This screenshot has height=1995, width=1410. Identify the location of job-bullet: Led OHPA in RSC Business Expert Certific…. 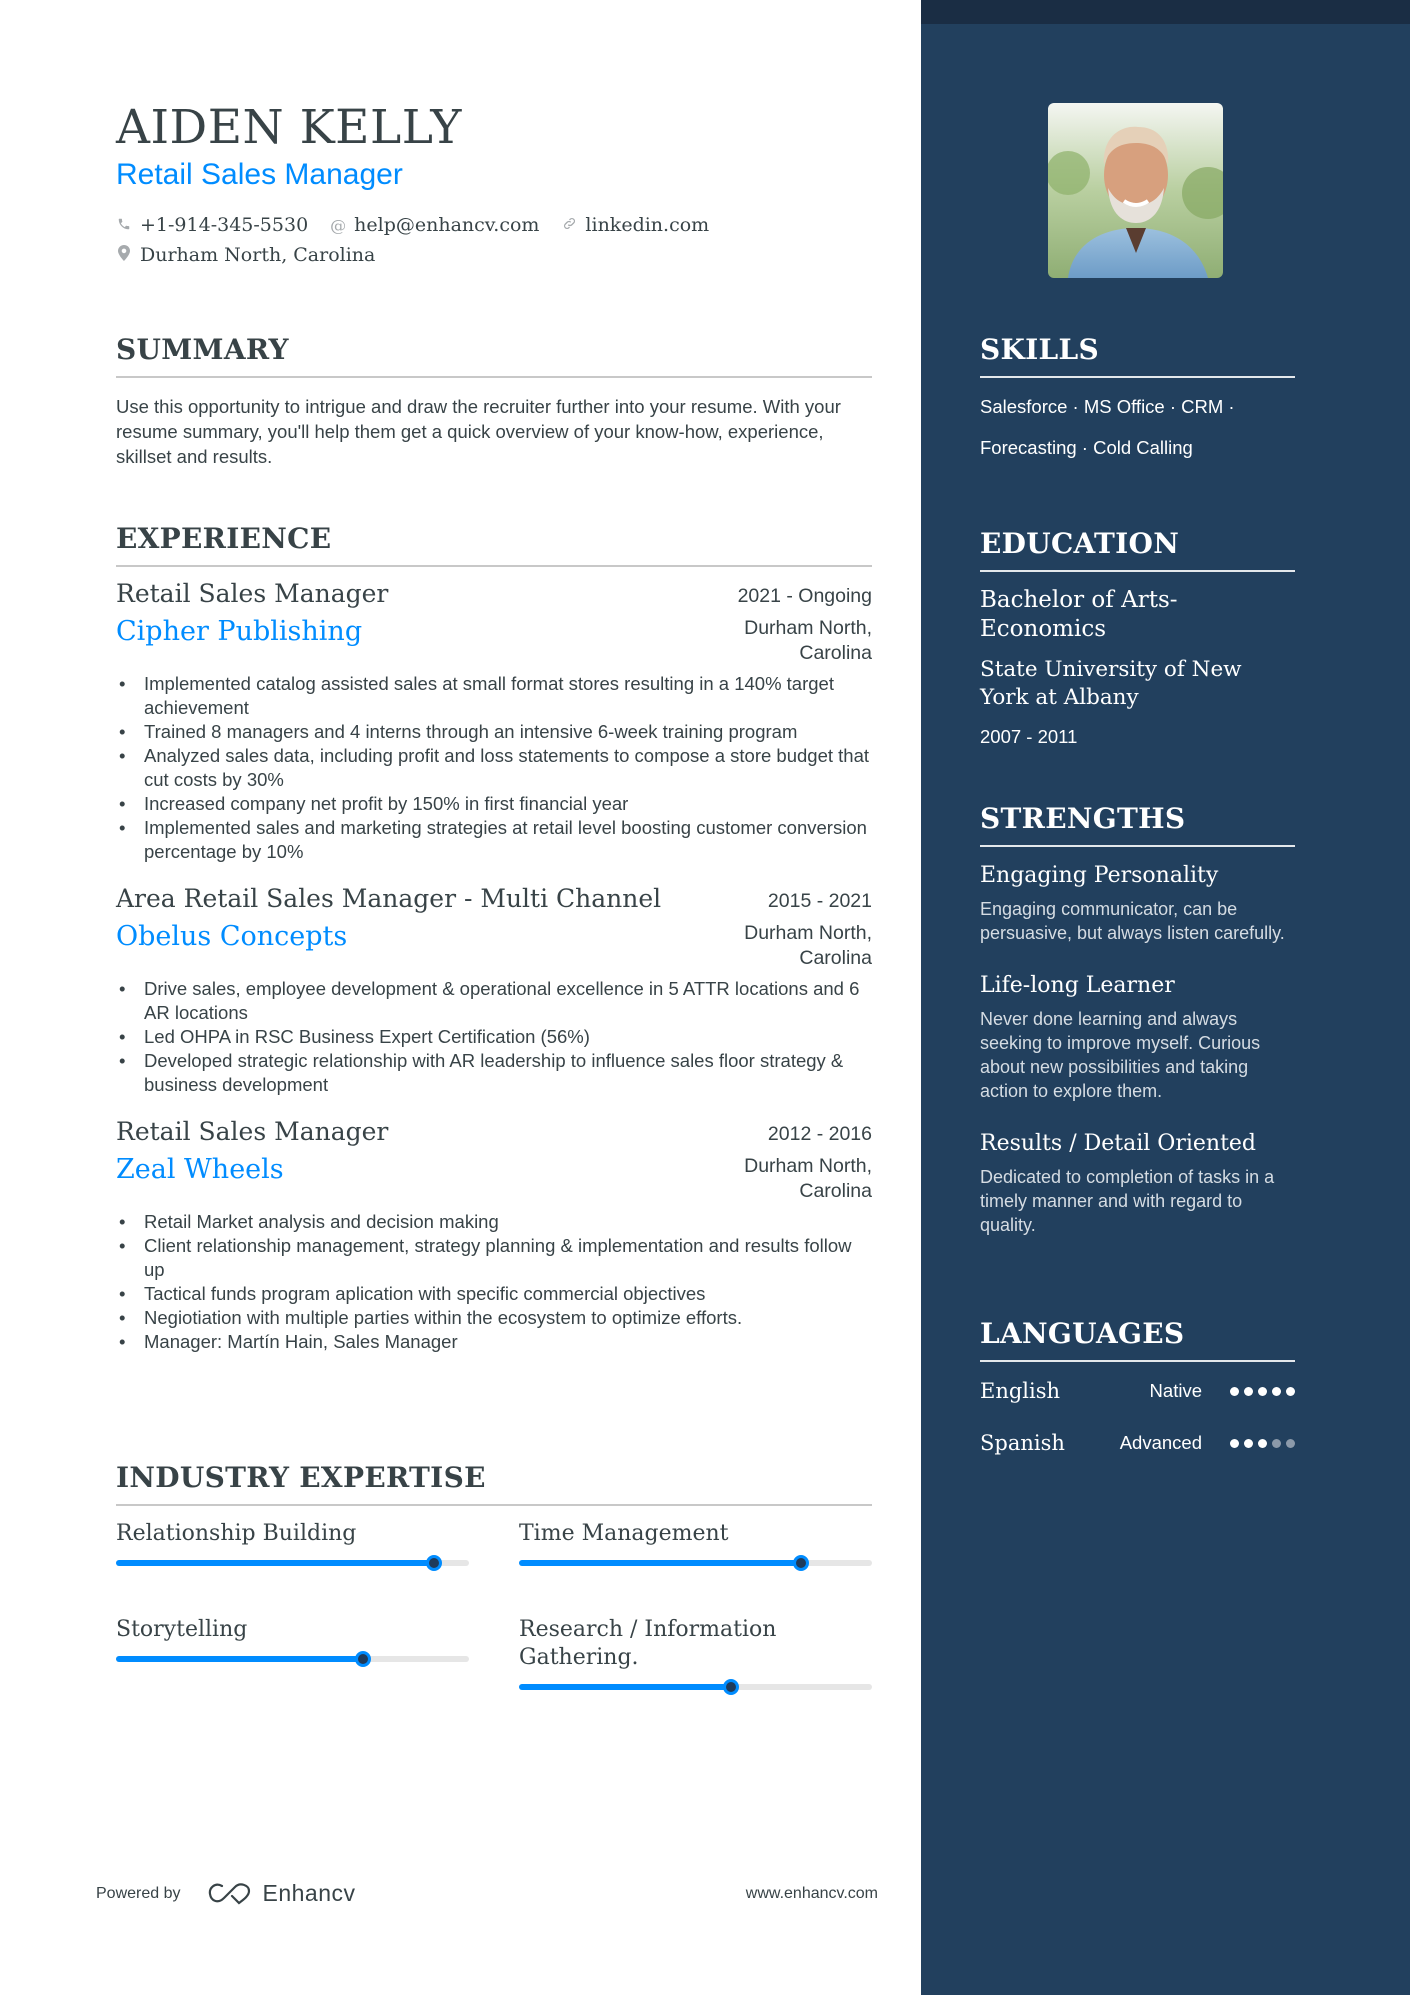
(494, 1037).